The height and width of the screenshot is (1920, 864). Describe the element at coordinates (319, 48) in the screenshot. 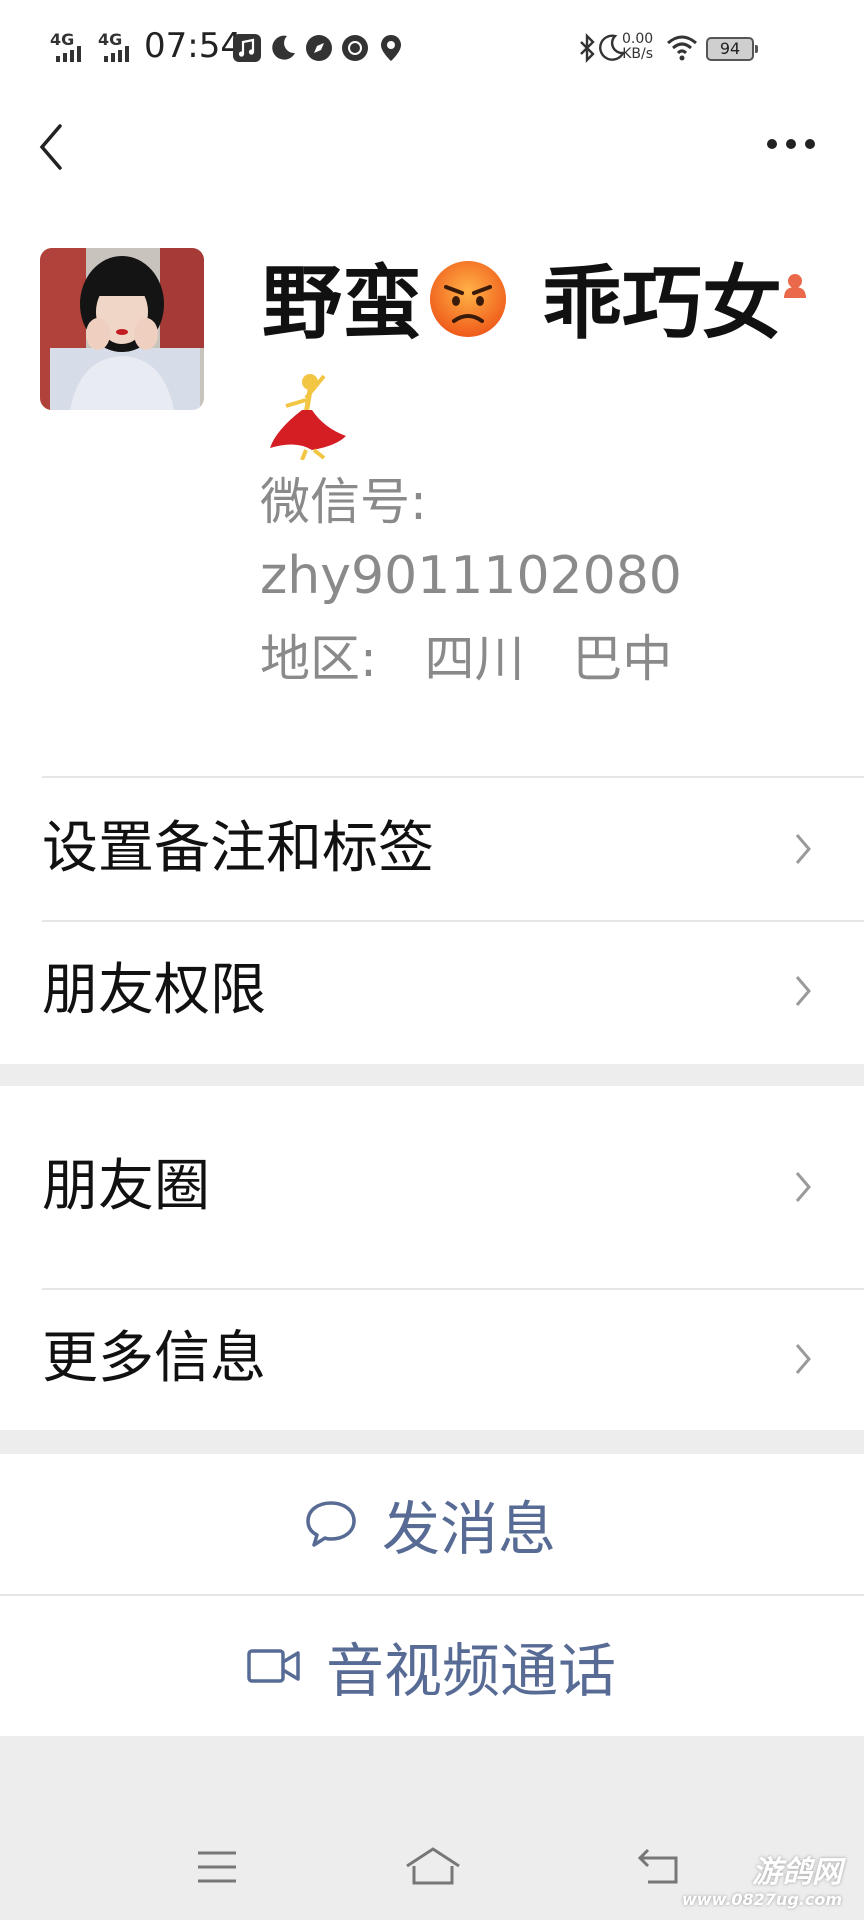

I see `compass-icon` at that location.